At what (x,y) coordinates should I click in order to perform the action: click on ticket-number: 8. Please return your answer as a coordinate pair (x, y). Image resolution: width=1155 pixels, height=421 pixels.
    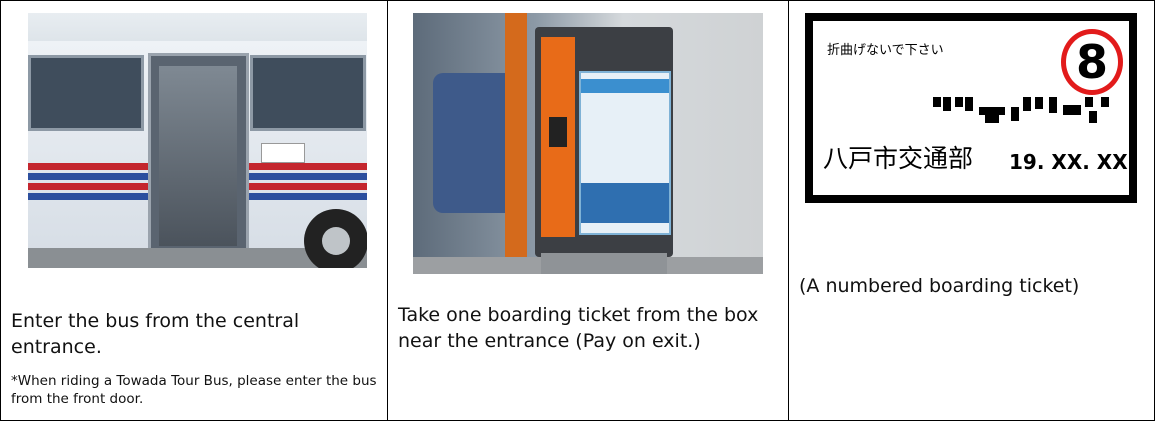
    Looking at the image, I should click on (1091, 62).